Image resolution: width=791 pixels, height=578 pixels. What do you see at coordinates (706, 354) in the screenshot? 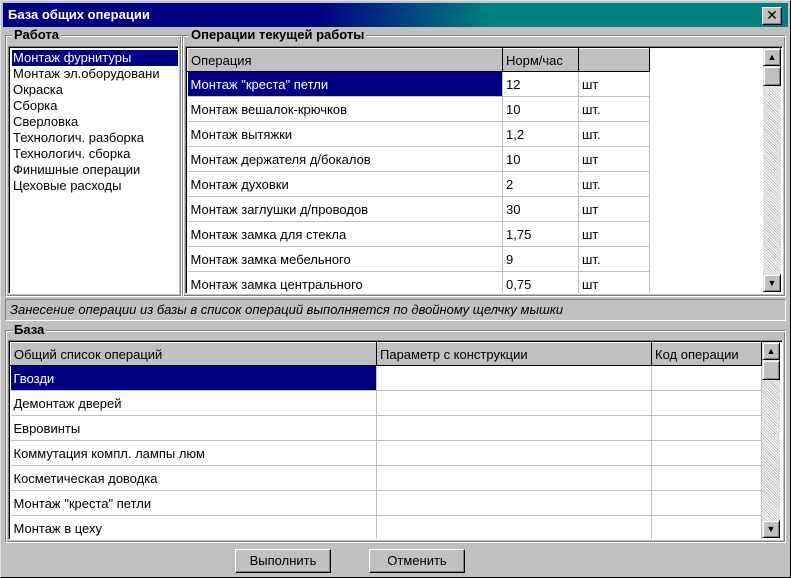
I see `base-column-header: Код операции` at bounding box center [706, 354].